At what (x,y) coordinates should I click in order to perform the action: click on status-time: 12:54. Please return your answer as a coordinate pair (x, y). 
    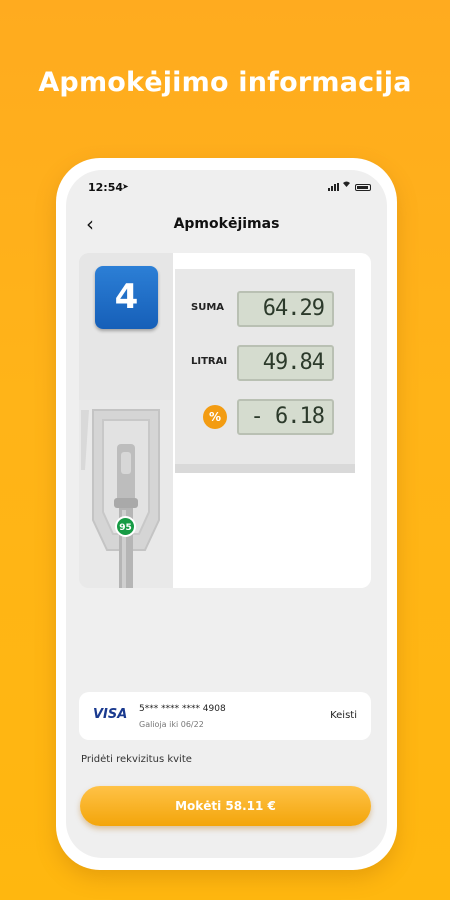
    Looking at the image, I should click on (106, 187).